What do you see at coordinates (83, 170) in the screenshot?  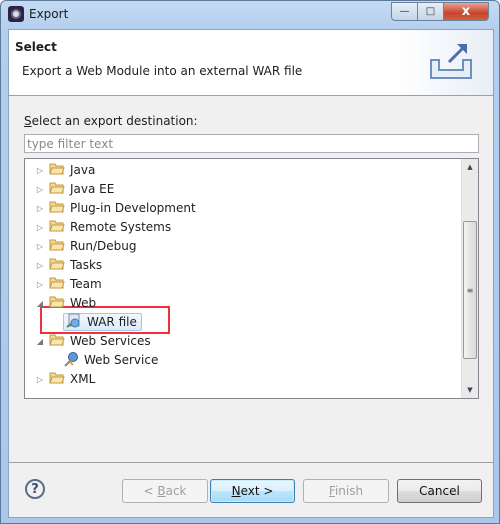 I see `tree-item-label: Java` at bounding box center [83, 170].